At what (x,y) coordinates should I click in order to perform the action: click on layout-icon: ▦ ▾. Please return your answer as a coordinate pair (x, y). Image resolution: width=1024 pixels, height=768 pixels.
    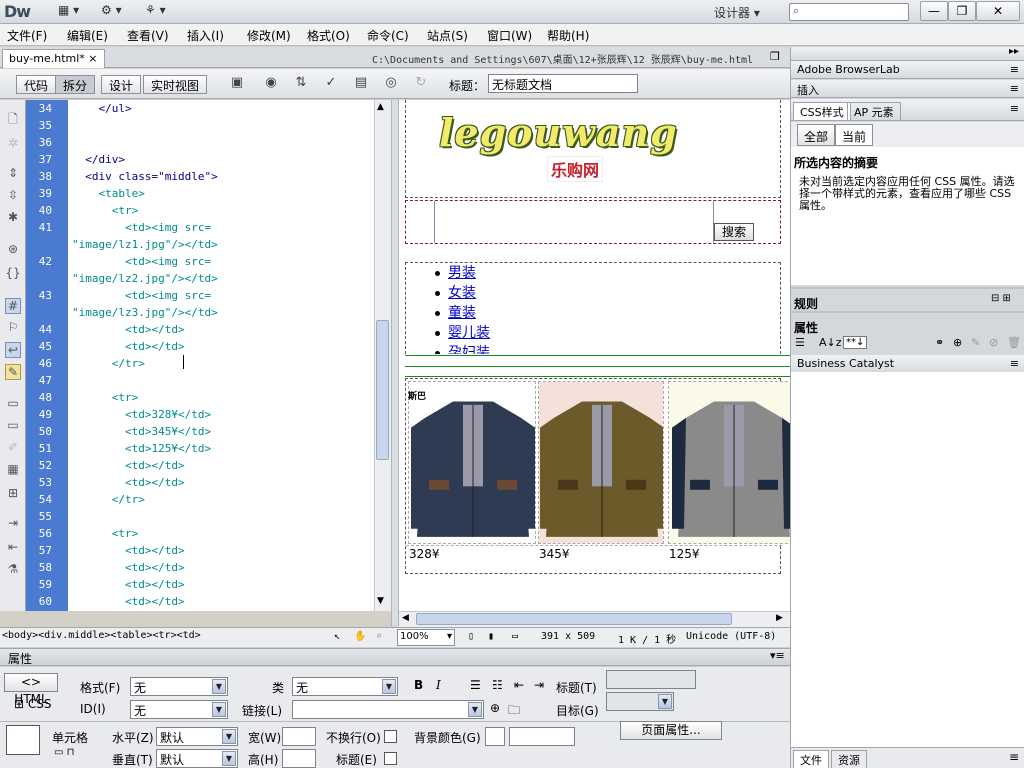
    Looking at the image, I should click on (68, 12).